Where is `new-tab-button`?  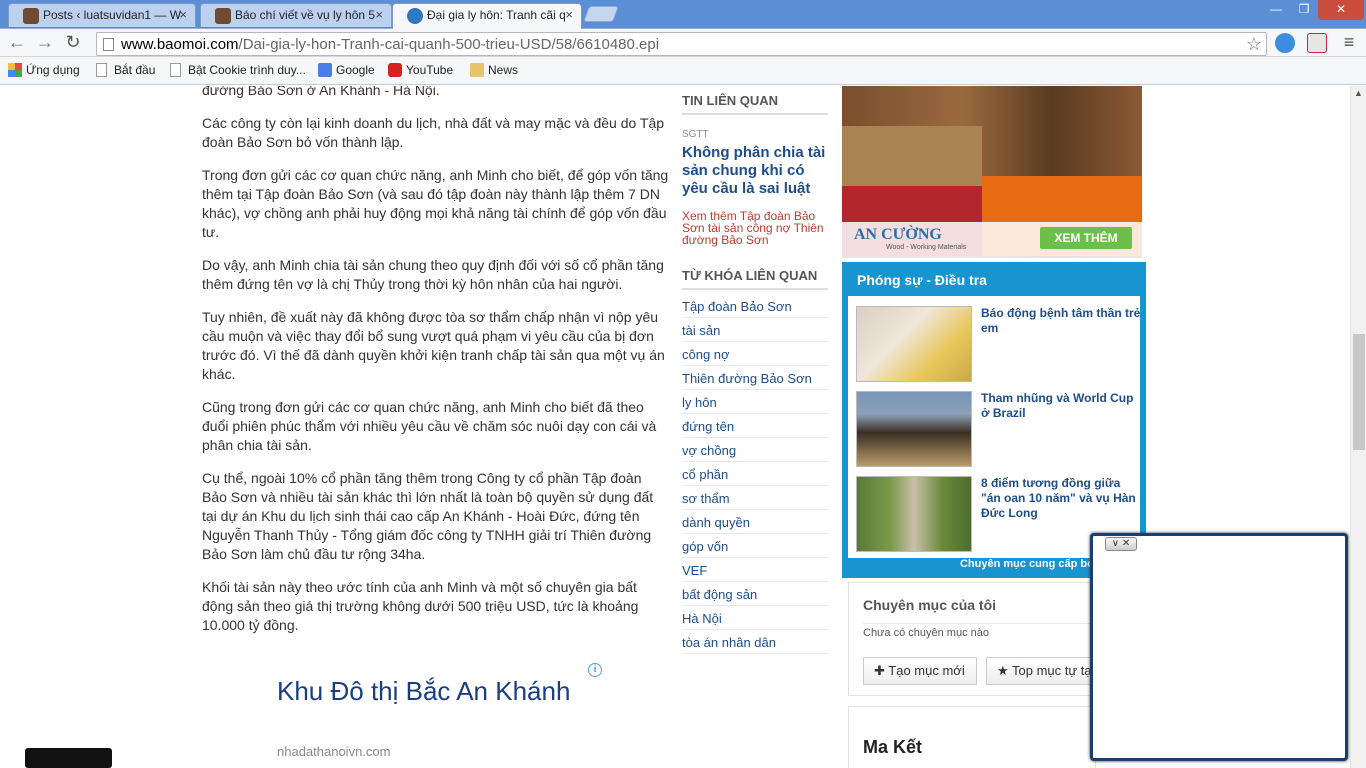
new-tab-button is located at coordinates (601, 14).